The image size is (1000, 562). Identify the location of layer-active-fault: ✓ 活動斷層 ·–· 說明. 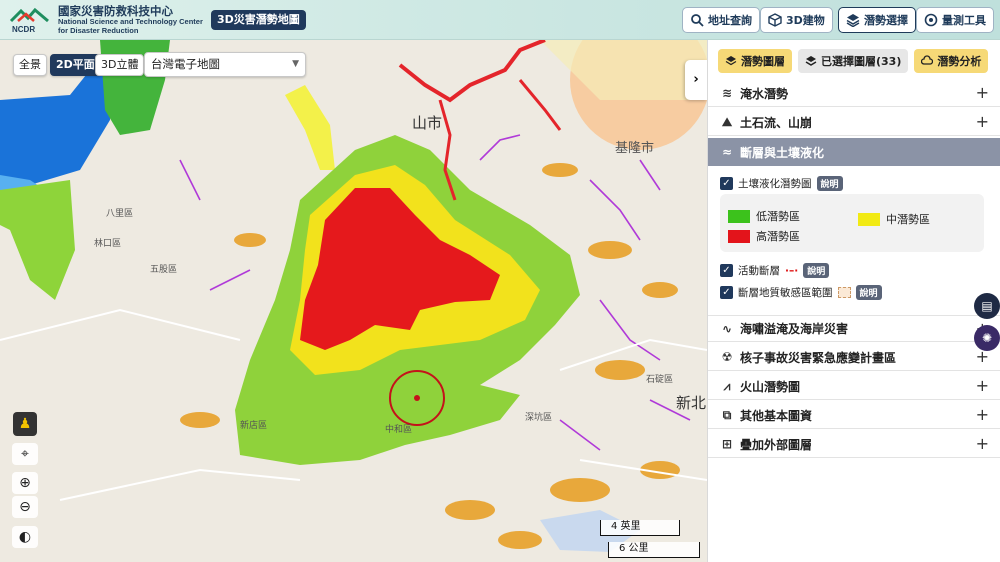
(775, 270).